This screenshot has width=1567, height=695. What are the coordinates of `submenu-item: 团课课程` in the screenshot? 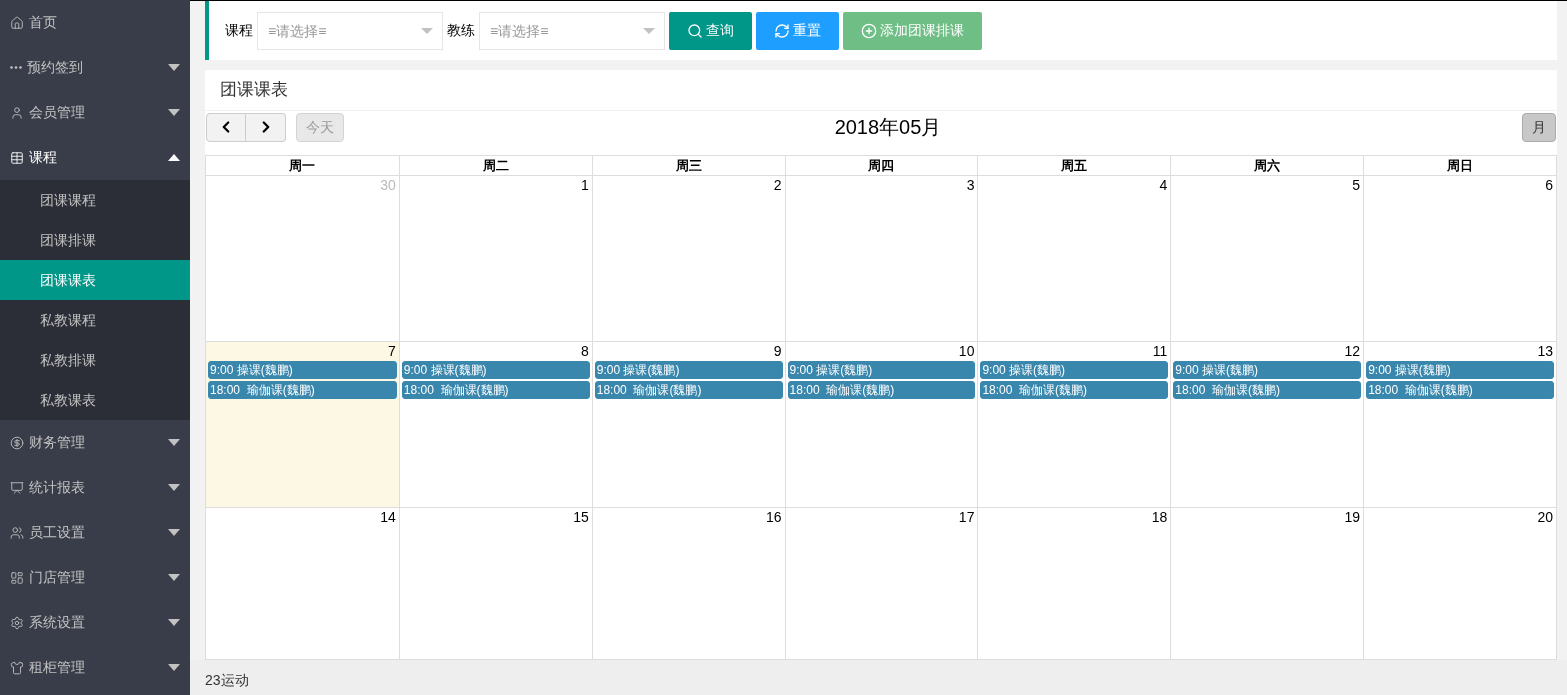 It's located at (95, 200).